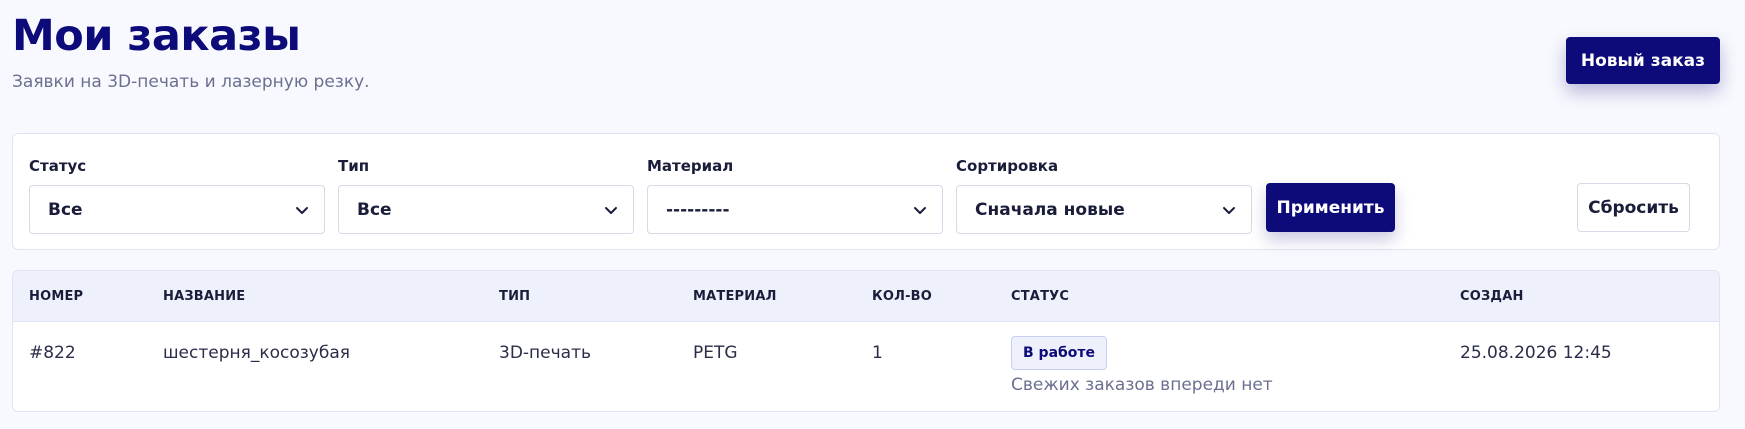 Image resolution: width=1745 pixels, height=429 pixels. What do you see at coordinates (256, 353) in the screenshot?
I see `order-name: шестерня_косозубая` at bounding box center [256, 353].